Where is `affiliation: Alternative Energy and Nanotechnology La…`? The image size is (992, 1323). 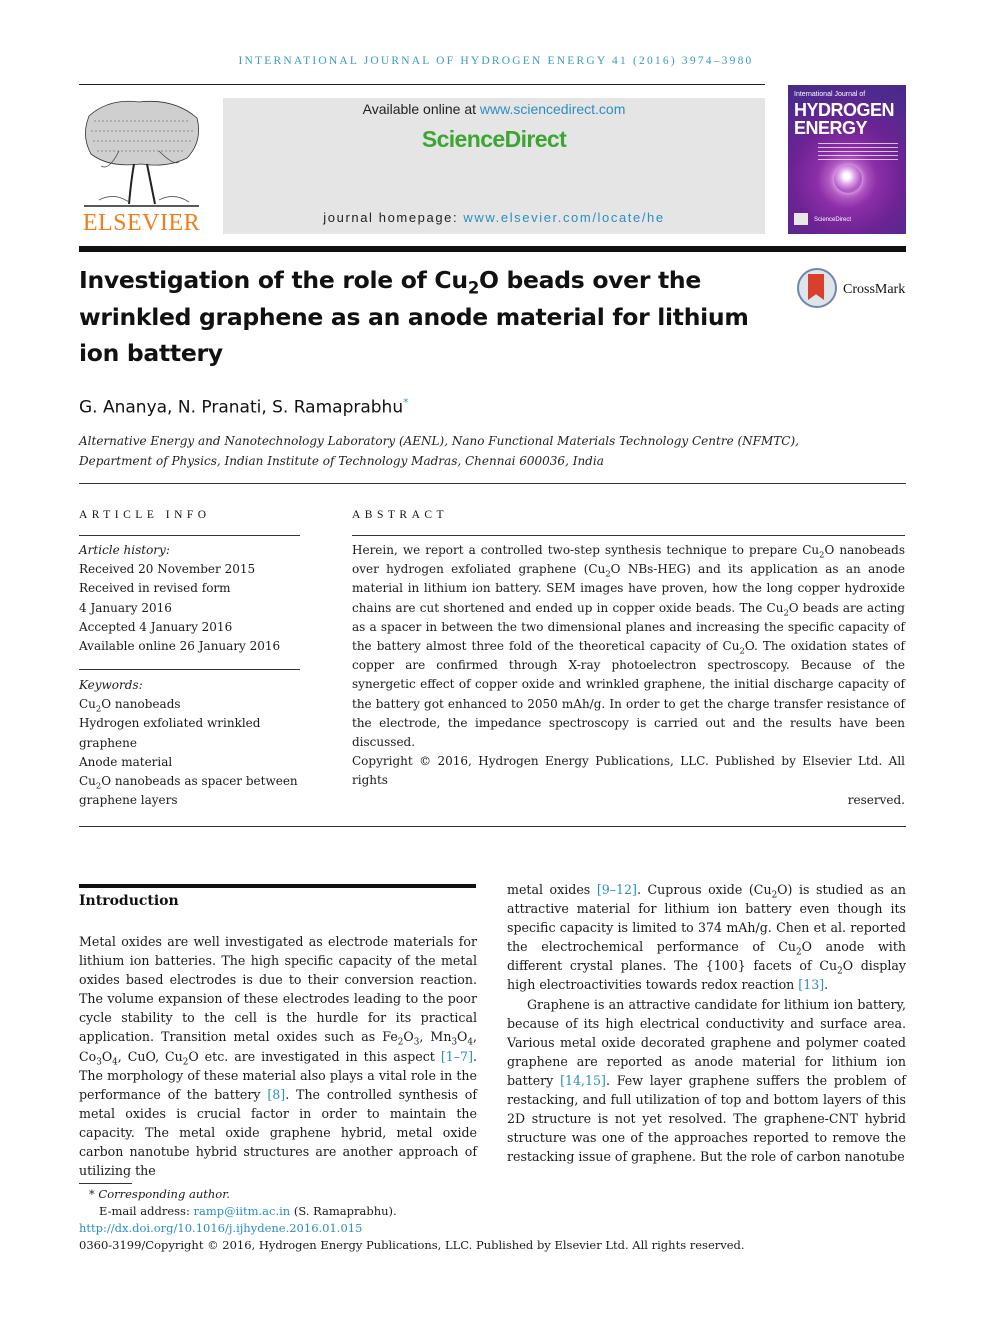
affiliation: Alternative Energy and Nanotechnology La… is located at coordinates (439, 451).